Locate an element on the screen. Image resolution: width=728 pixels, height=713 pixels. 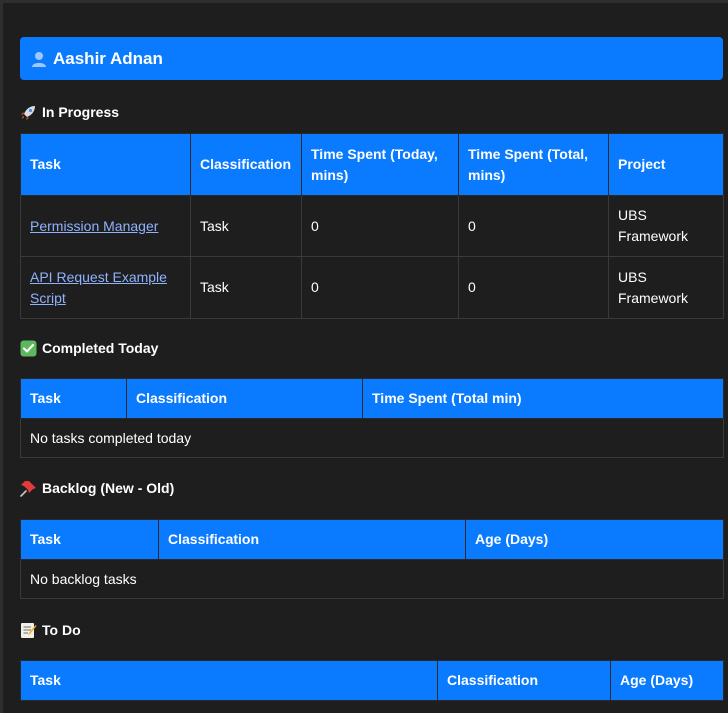
completed-title: Completed Today is located at coordinates (100, 348).